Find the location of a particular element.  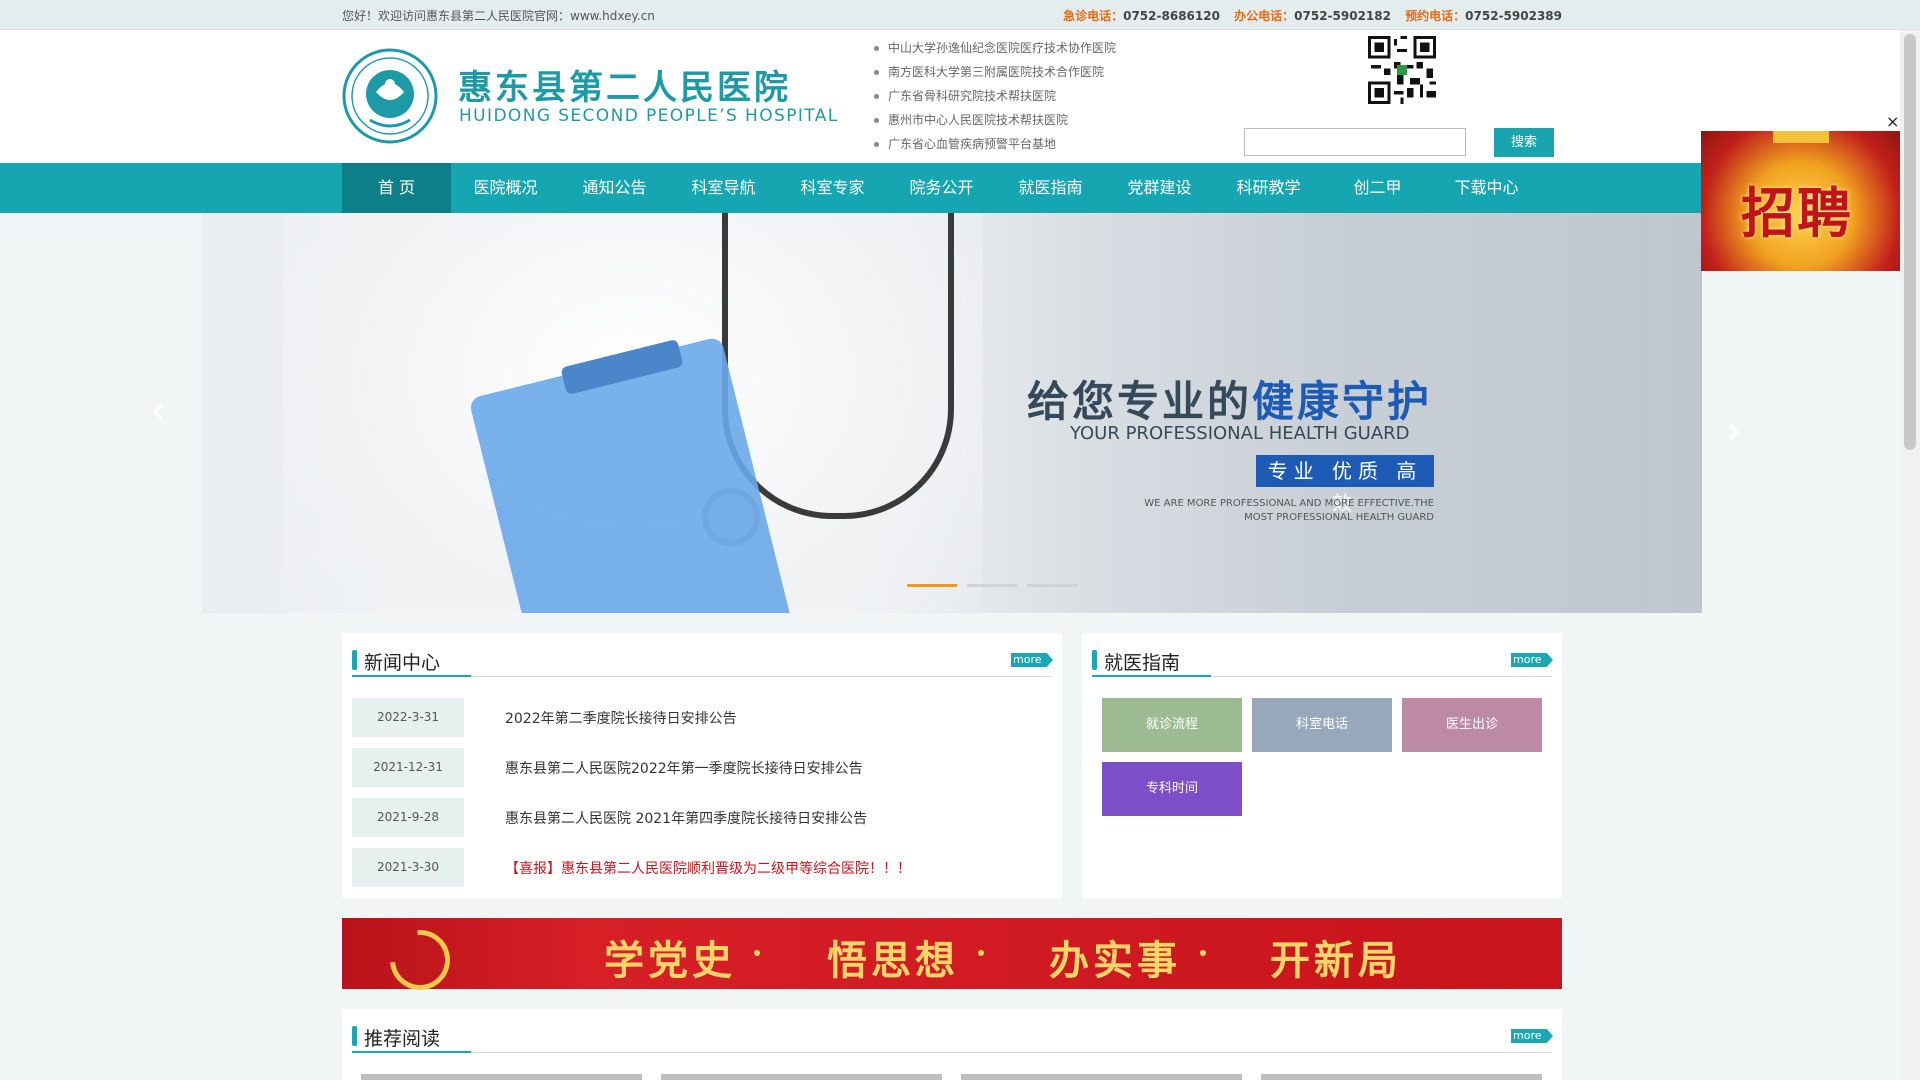

recruitment-ad: 招聘 is located at coordinates (1801, 201).